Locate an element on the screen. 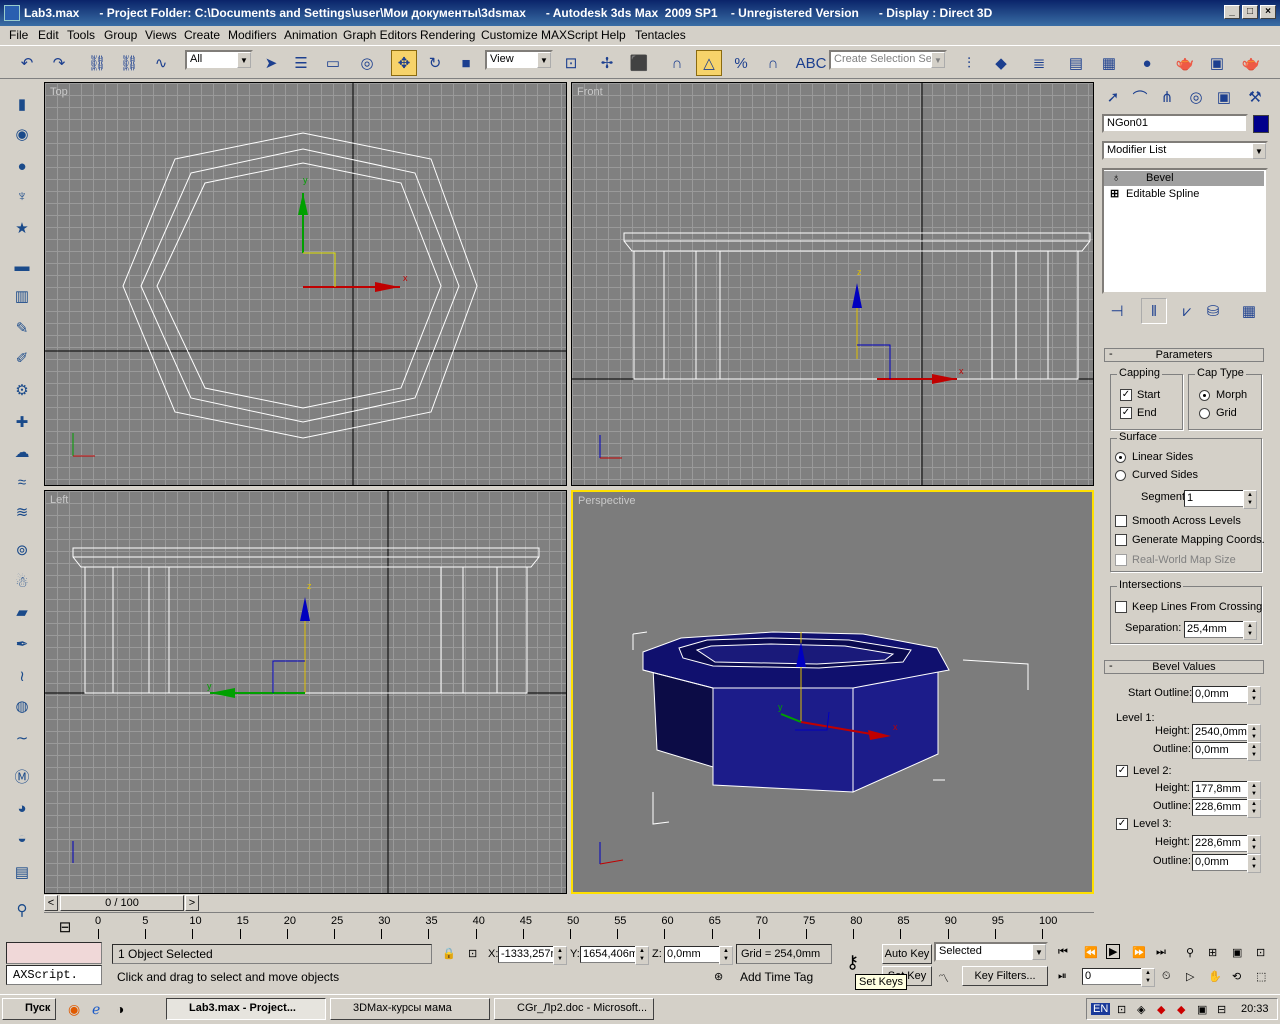  list-icon: ▤ is located at coordinates (22, 872).